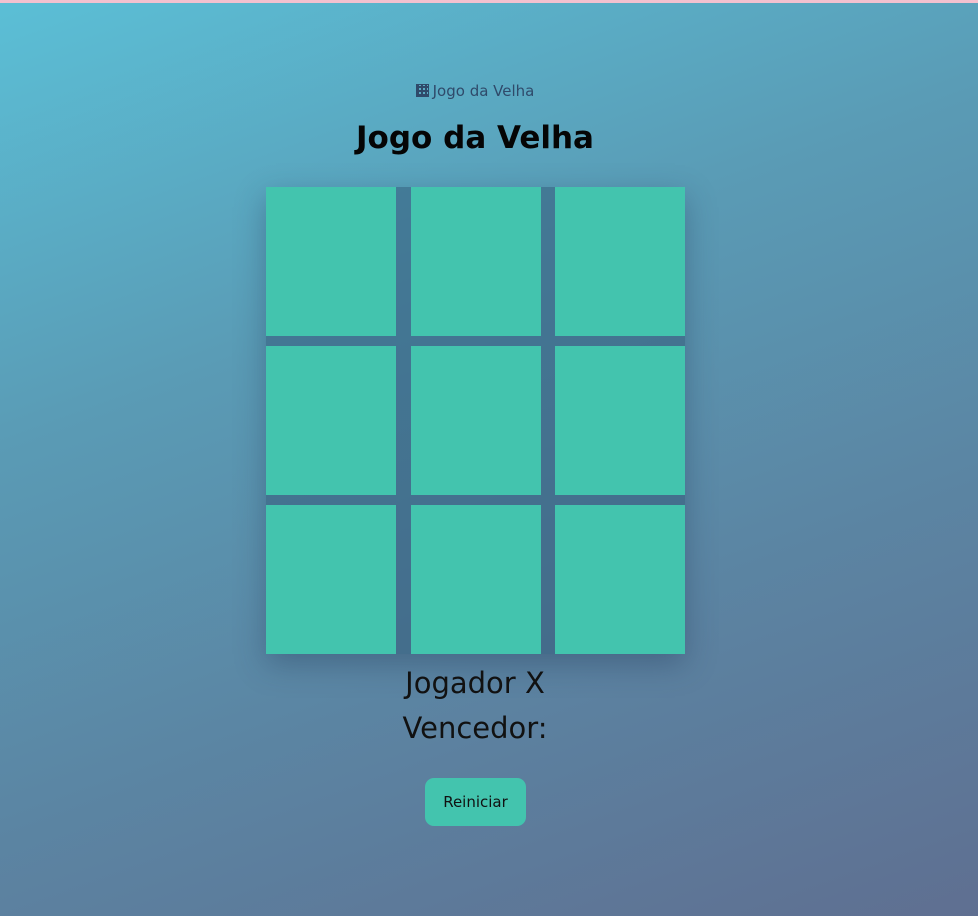 This screenshot has height=916, width=978. Describe the element at coordinates (489, 1) in the screenshot. I see `top-border` at that location.